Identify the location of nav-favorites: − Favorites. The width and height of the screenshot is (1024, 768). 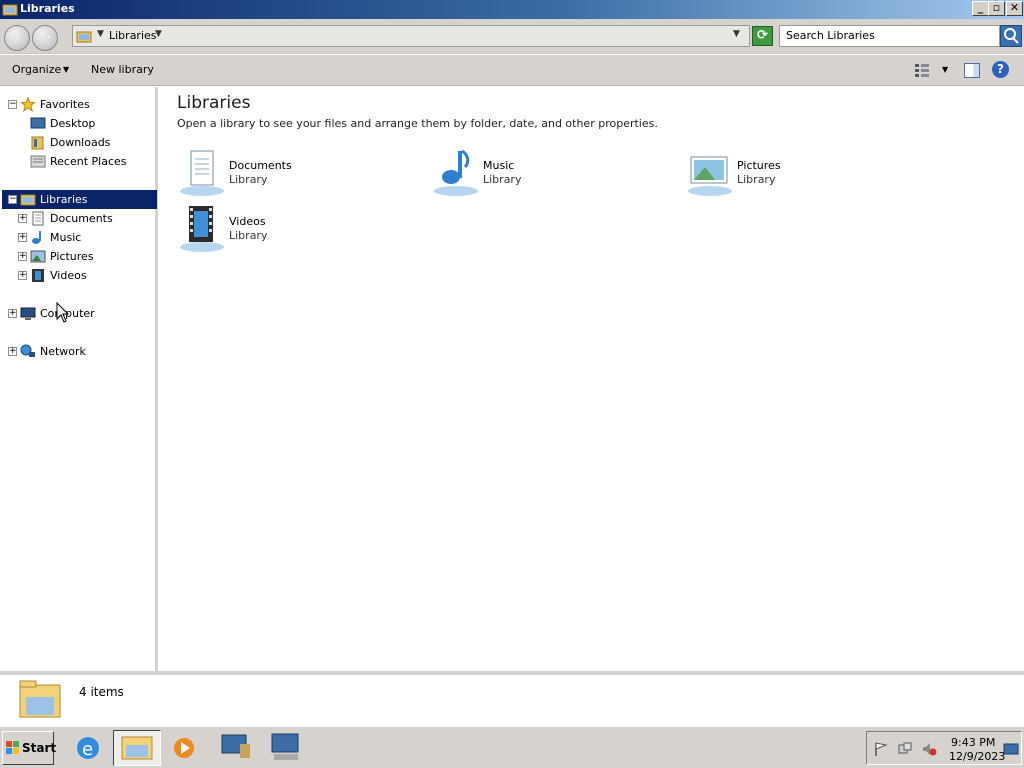
(77, 104).